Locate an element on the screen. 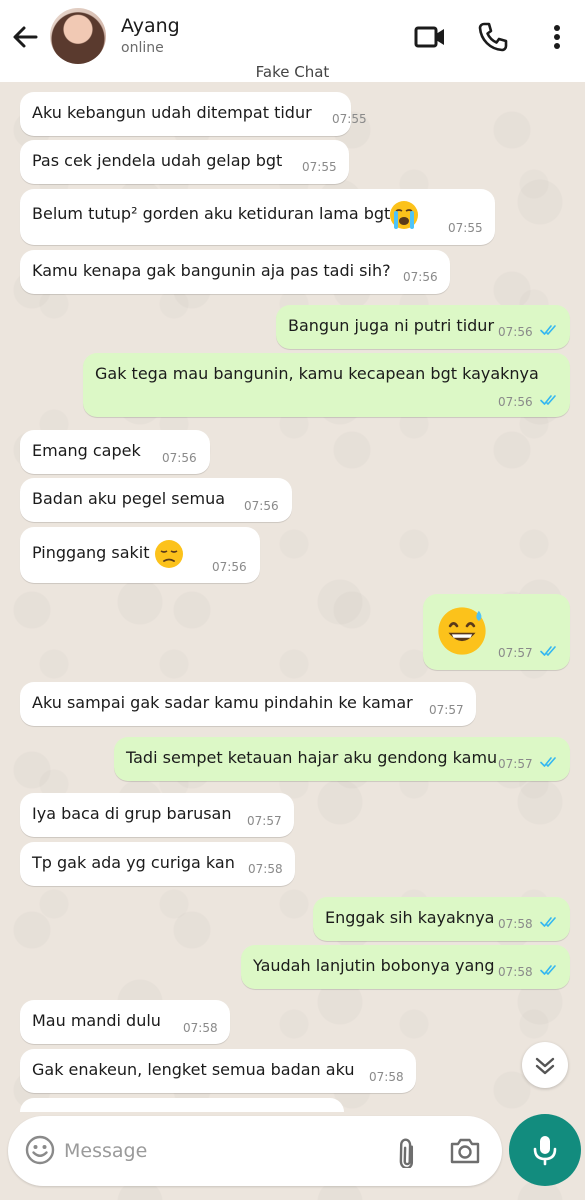  message-bubble-outgoing: Yaudah lanjutin bobonya yang 07:58 is located at coordinates (405, 967).